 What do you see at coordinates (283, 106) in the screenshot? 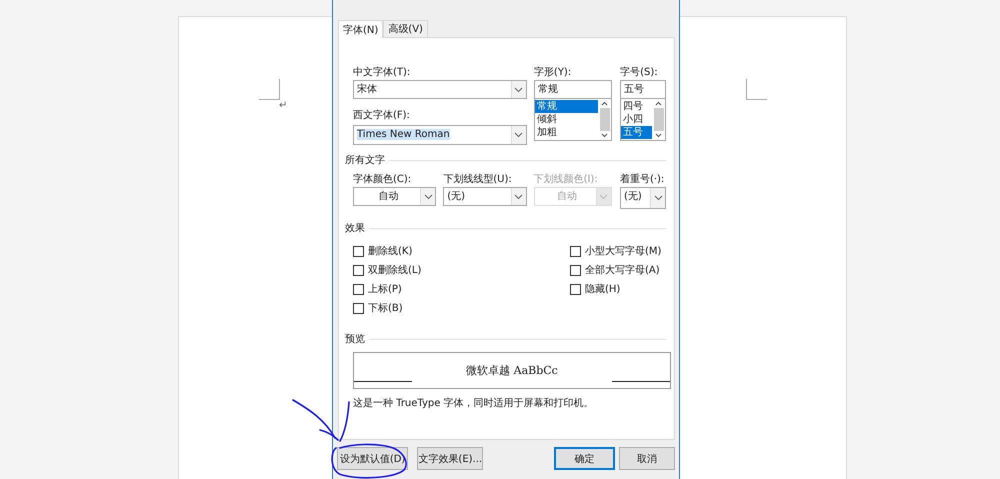
I see `paragraph-mark: ↵` at bounding box center [283, 106].